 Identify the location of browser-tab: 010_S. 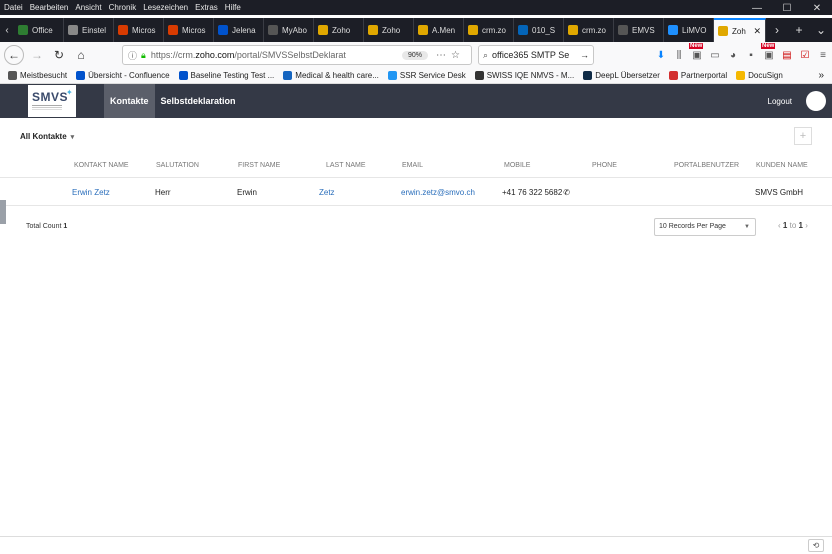
(539, 30).